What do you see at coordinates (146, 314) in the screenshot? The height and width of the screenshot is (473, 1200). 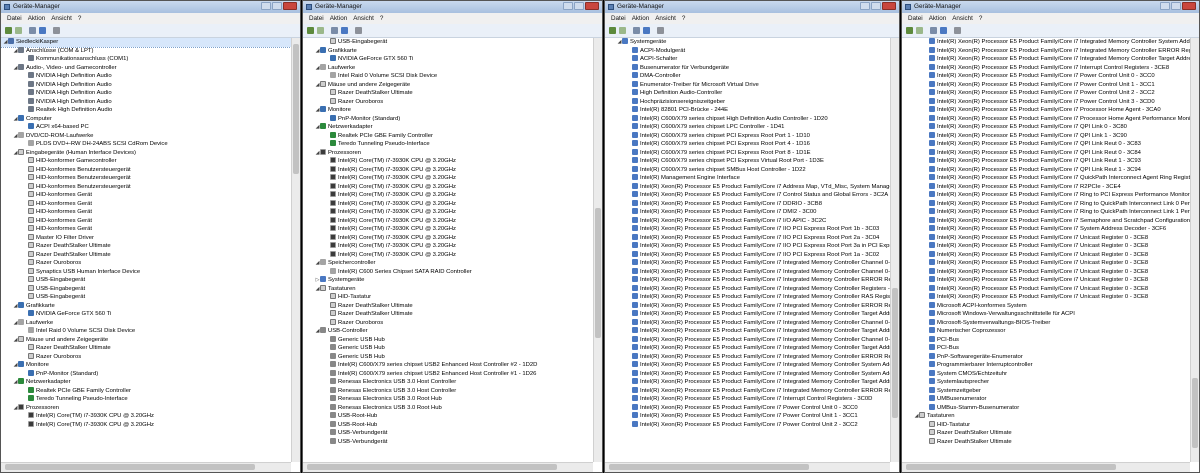 I see `tree-device-item: NVIDIA GeForce GTX 560 Ti` at bounding box center [146, 314].